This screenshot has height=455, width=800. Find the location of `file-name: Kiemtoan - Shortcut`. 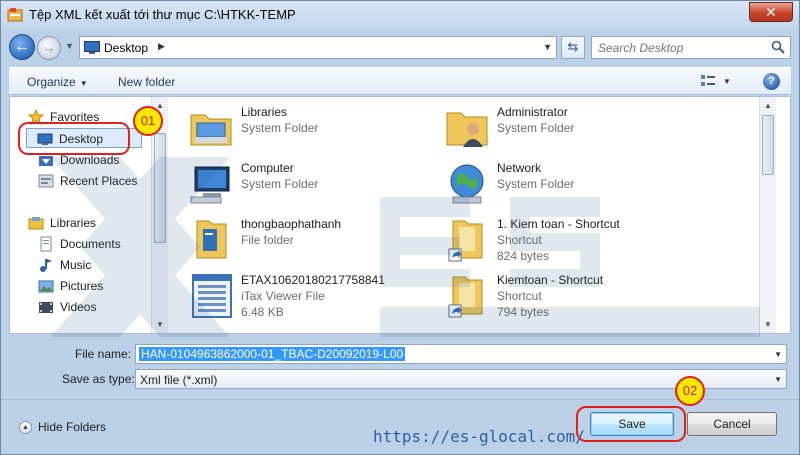

file-name: Kiemtoan - Shortcut is located at coordinates (550, 280).